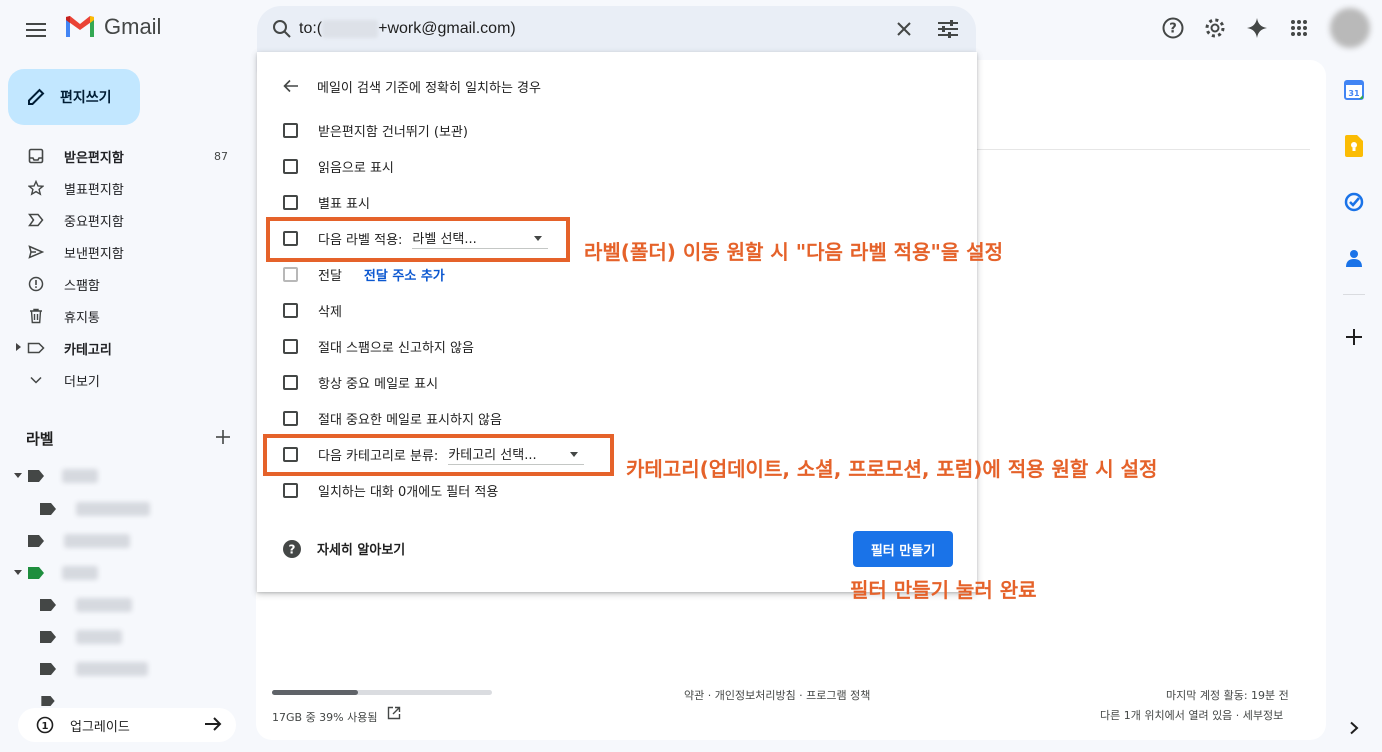  What do you see at coordinates (344, 204) in the screenshot?
I see `option-label: 별표 표시` at bounding box center [344, 204].